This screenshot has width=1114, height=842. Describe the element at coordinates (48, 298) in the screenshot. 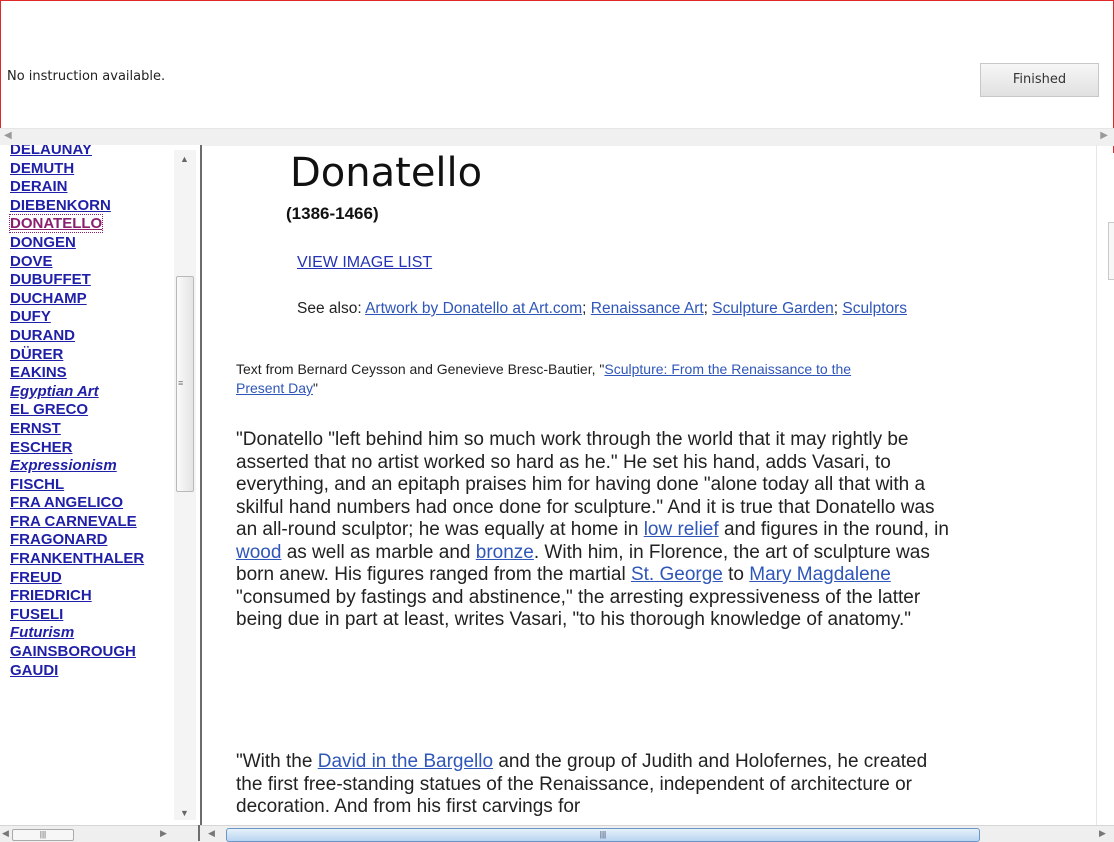

I see `artist-link: DUCHAMP` at that location.